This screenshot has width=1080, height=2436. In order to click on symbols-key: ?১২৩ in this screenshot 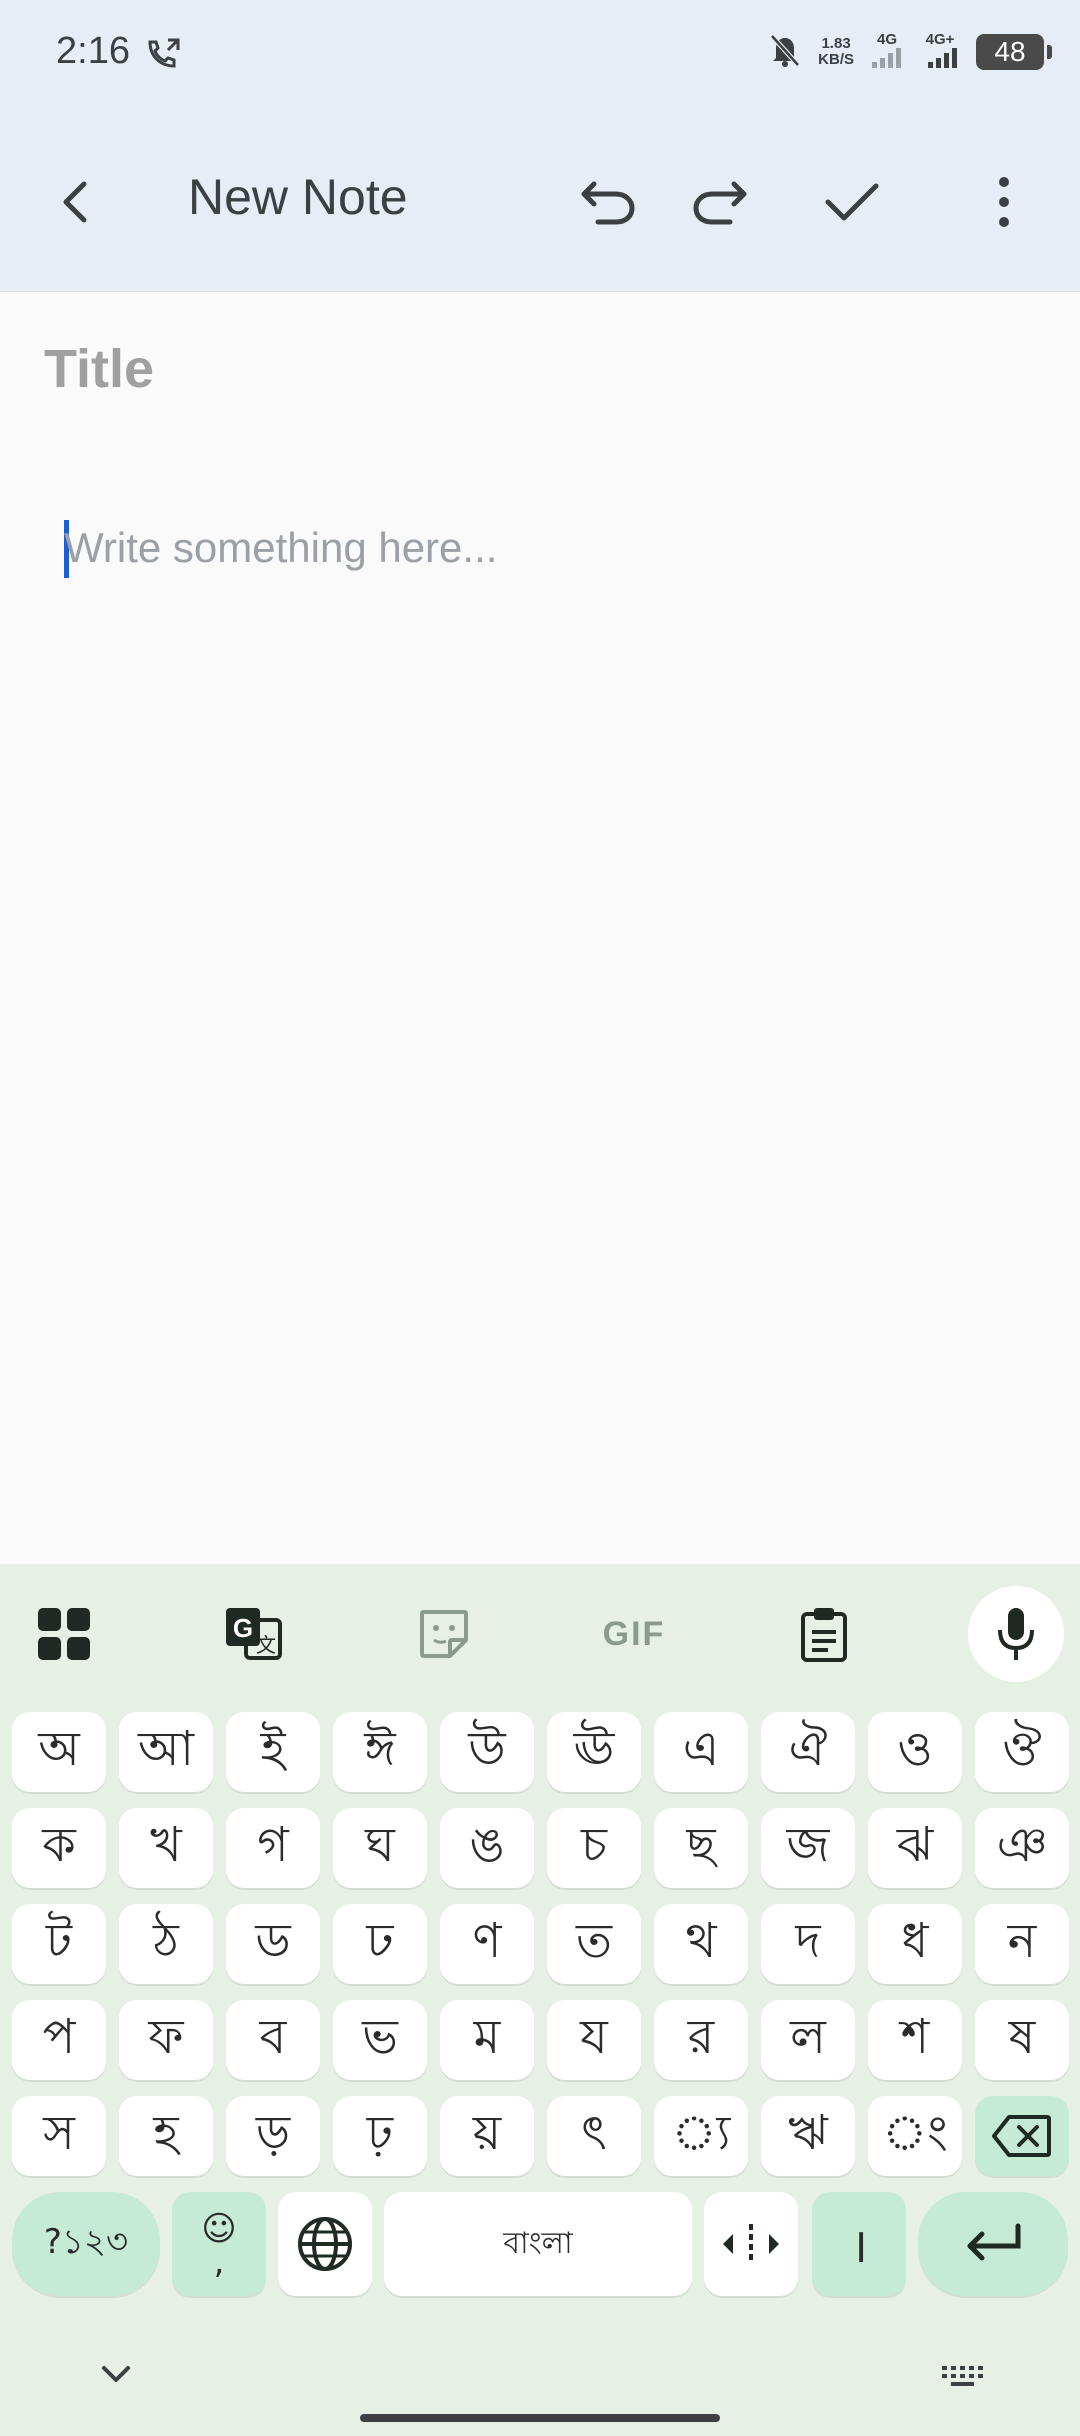, I will do `click(86, 2244)`.